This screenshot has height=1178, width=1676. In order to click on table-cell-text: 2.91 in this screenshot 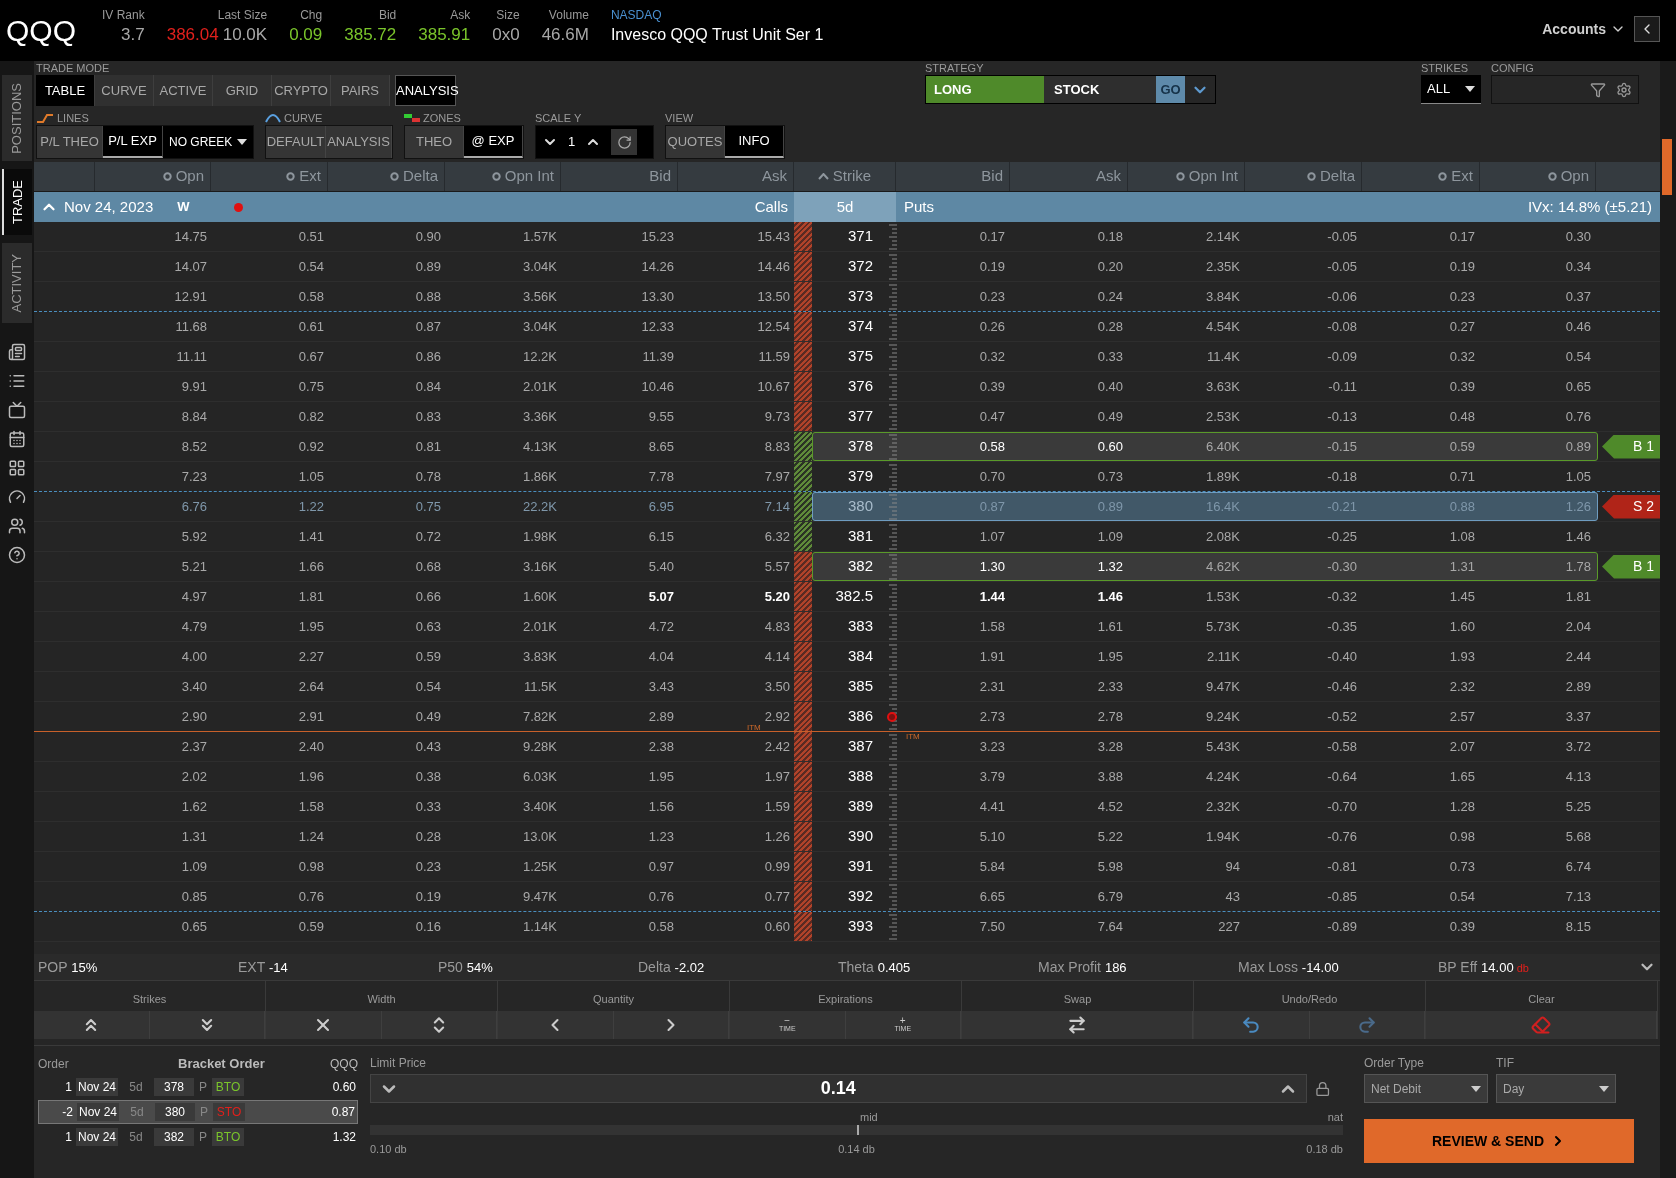, I will do `click(311, 716)`.